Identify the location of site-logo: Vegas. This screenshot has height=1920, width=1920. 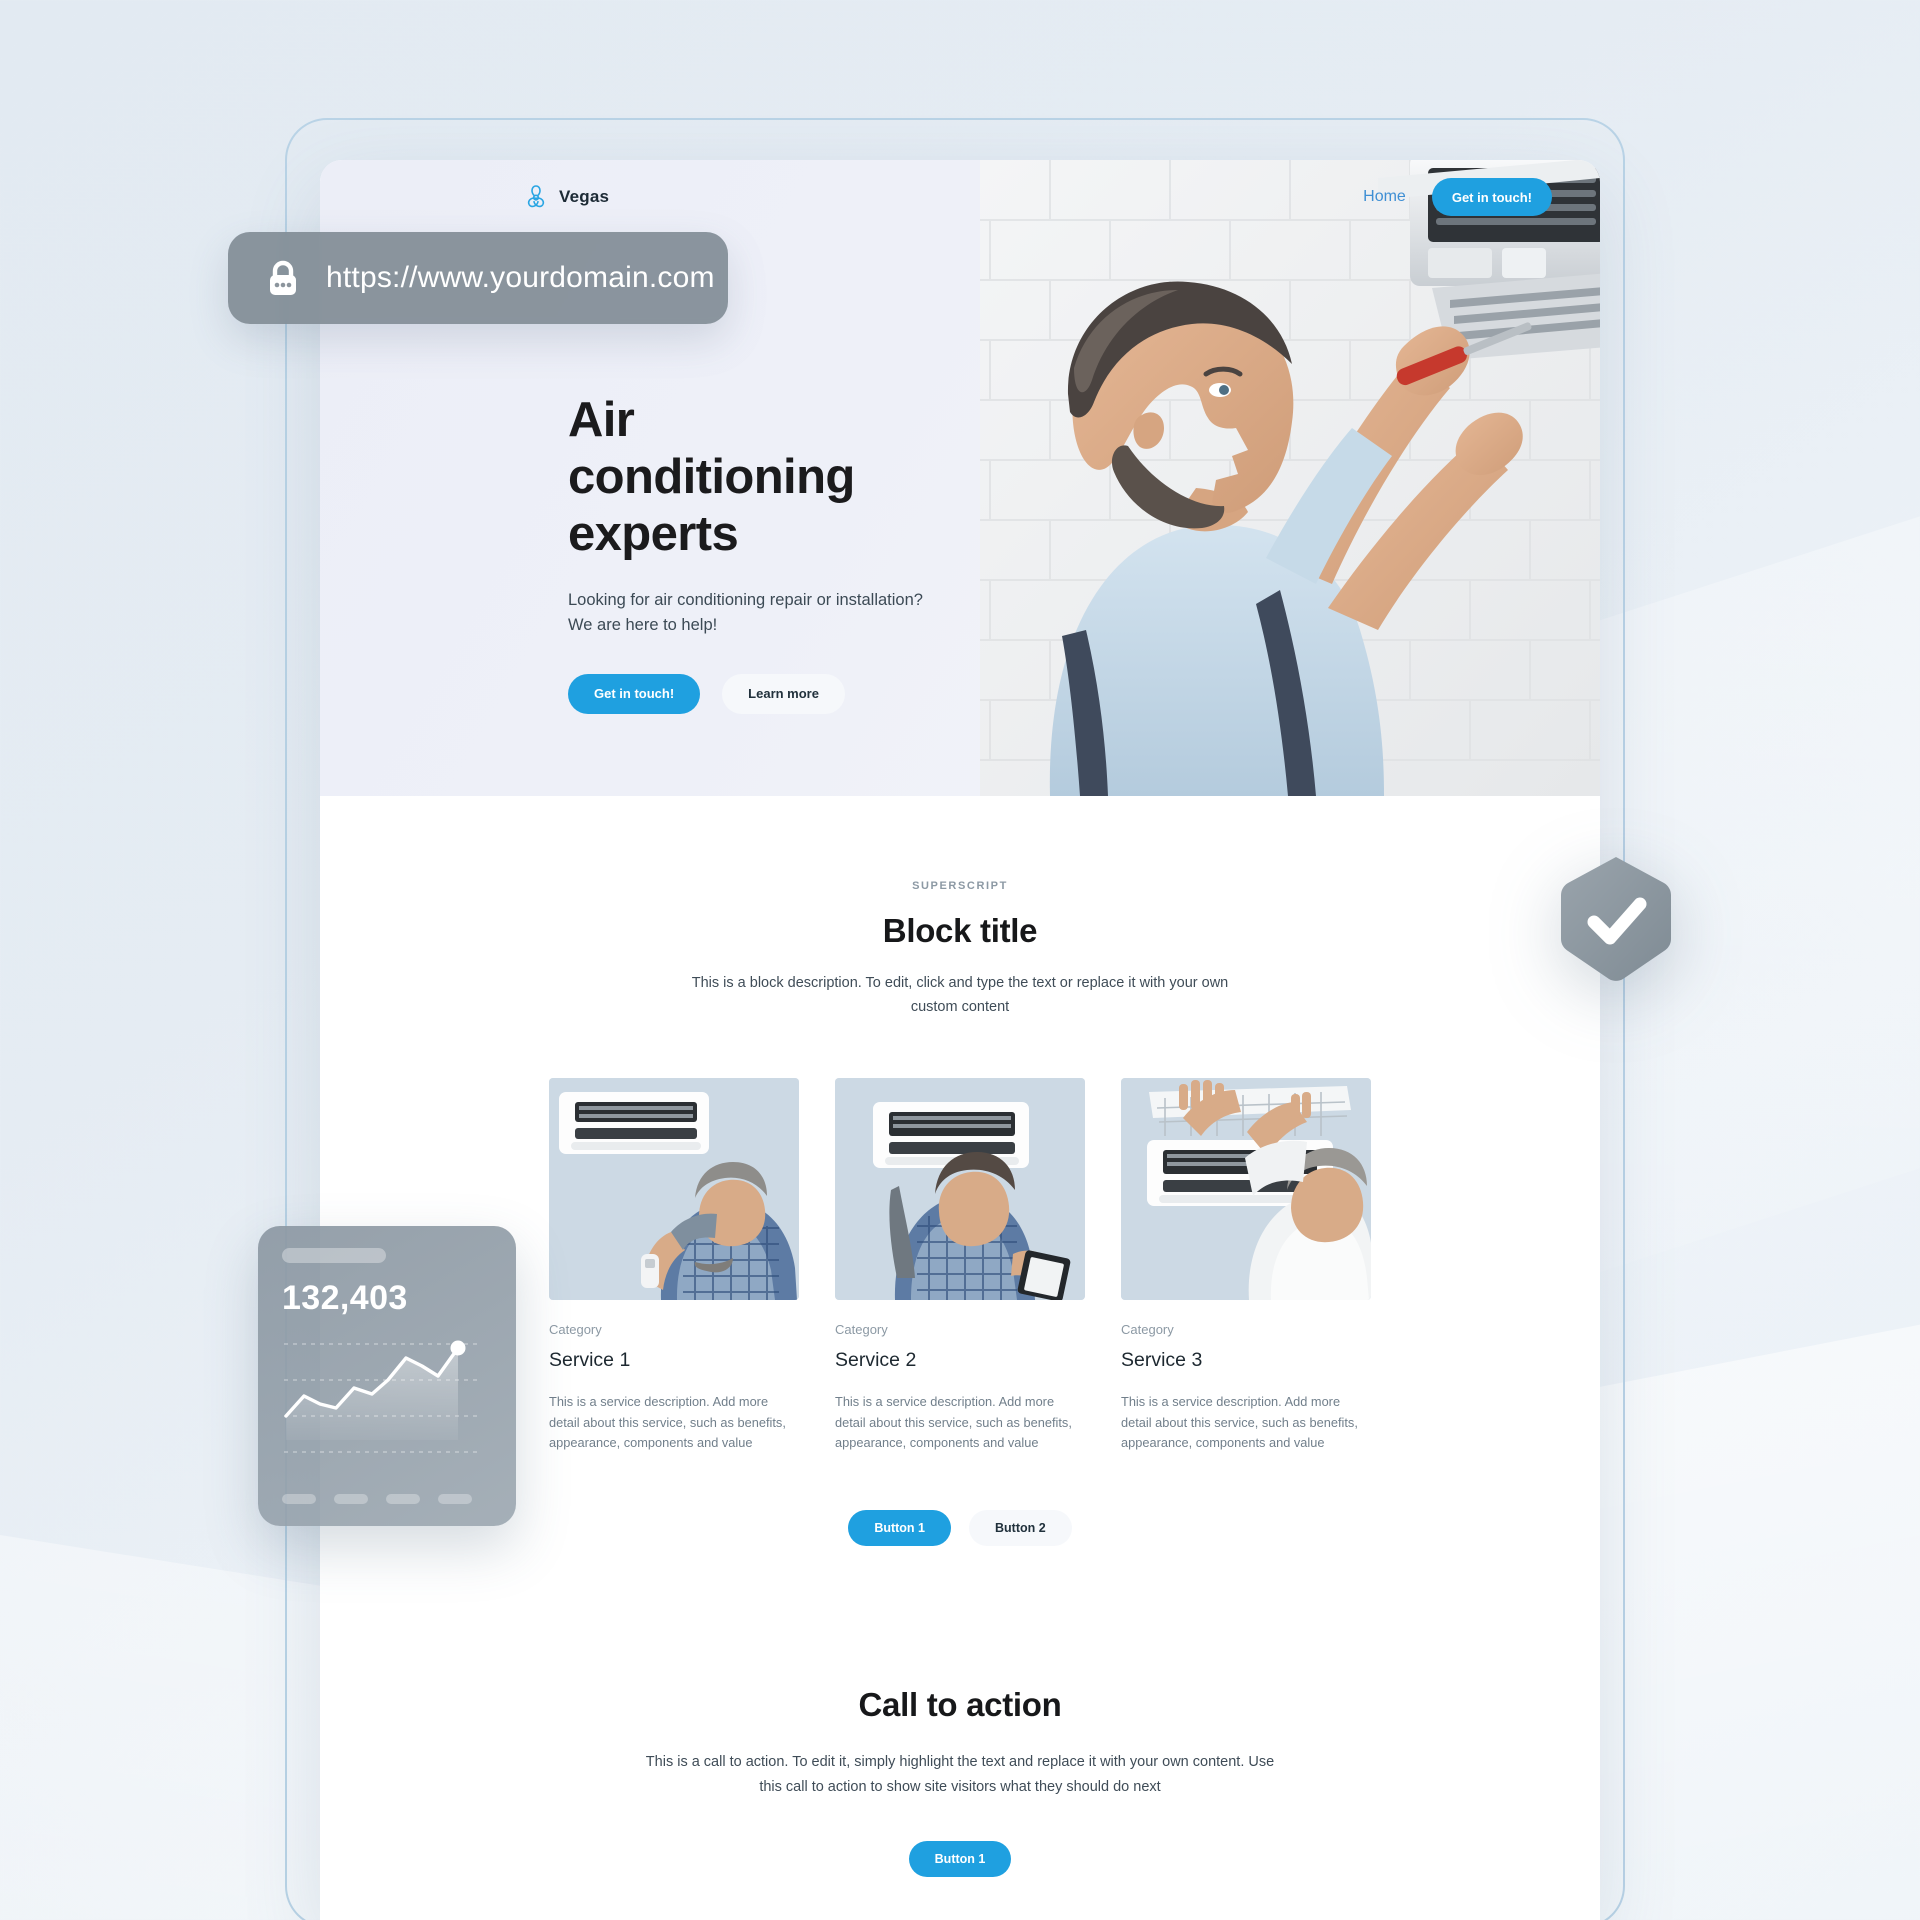
(566, 197).